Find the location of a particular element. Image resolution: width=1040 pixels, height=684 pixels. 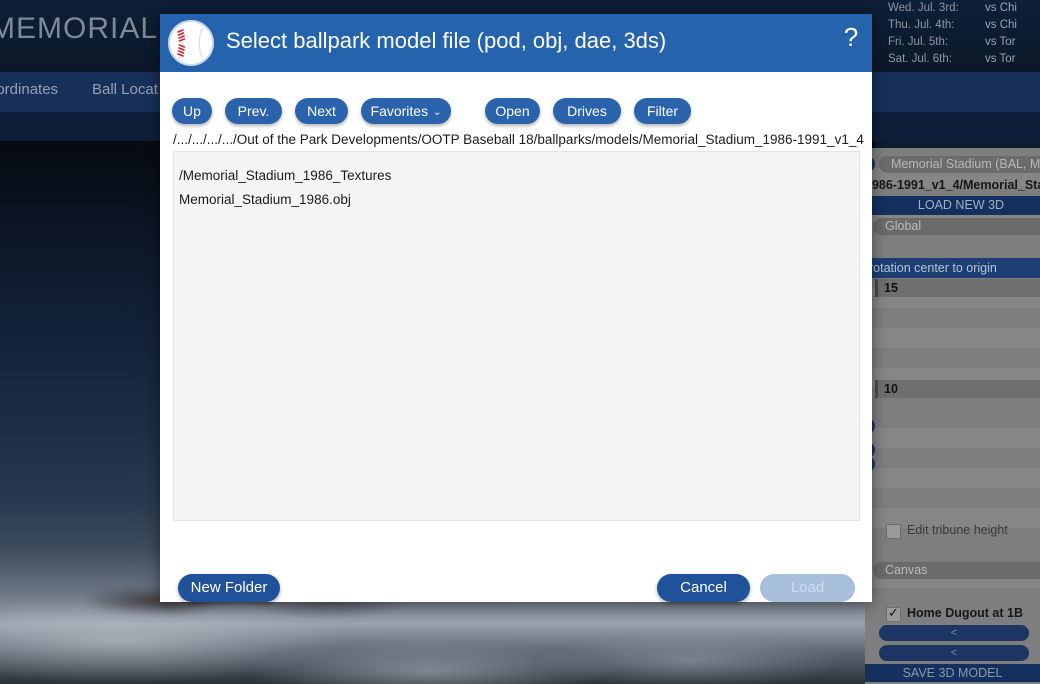

schedule-row: Fri. Jul. 5th: vs Tor is located at coordinates (960, 42).